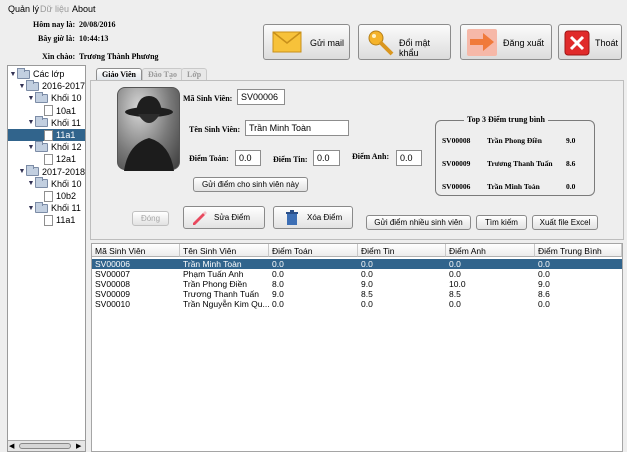 This screenshot has height=452, width=627. Describe the element at coordinates (506, 42) in the screenshot. I see `logout-button: Đăng xuất` at that location.